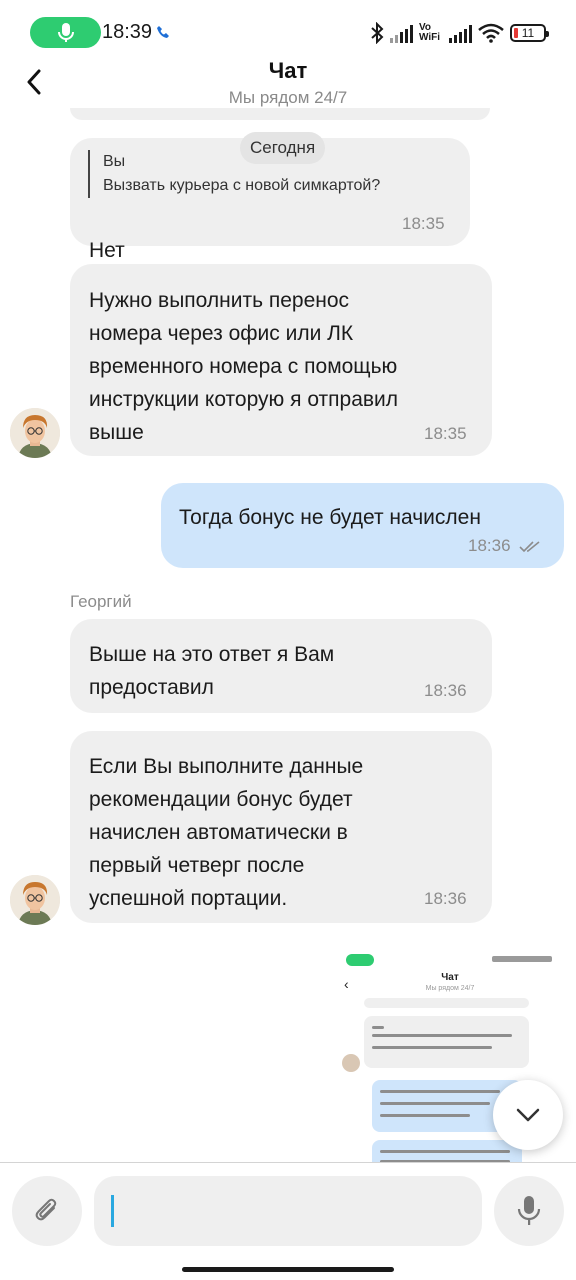 The height and width of the screenshot is (1280, 576). What do you see at coordinates (288, 1211) in the screenshot?
I see `message-input` at bounding box center [288, 1211].